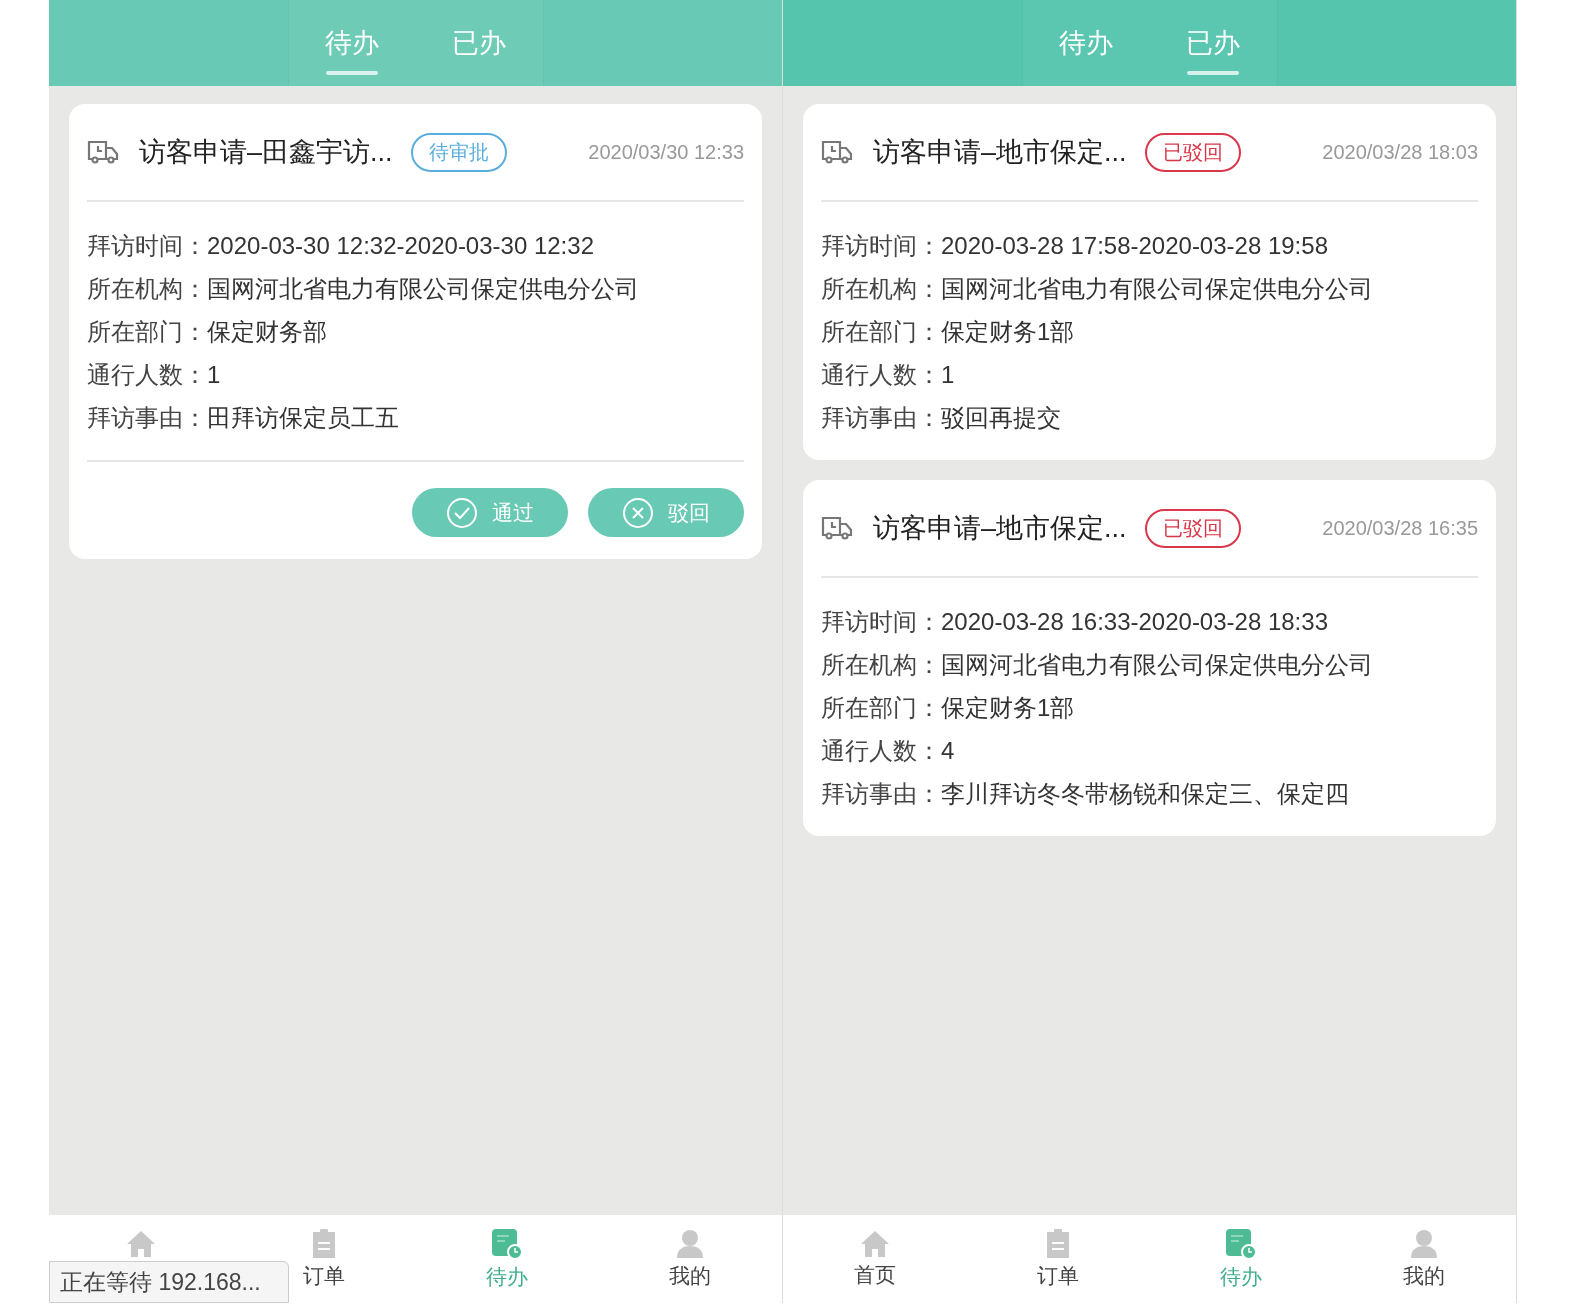 This screenshot has width=1575, height=1309. What do you see at coordinates (948, 751) in the screenshot?
I see `field-value: 4` at bounding box center [948, 751].